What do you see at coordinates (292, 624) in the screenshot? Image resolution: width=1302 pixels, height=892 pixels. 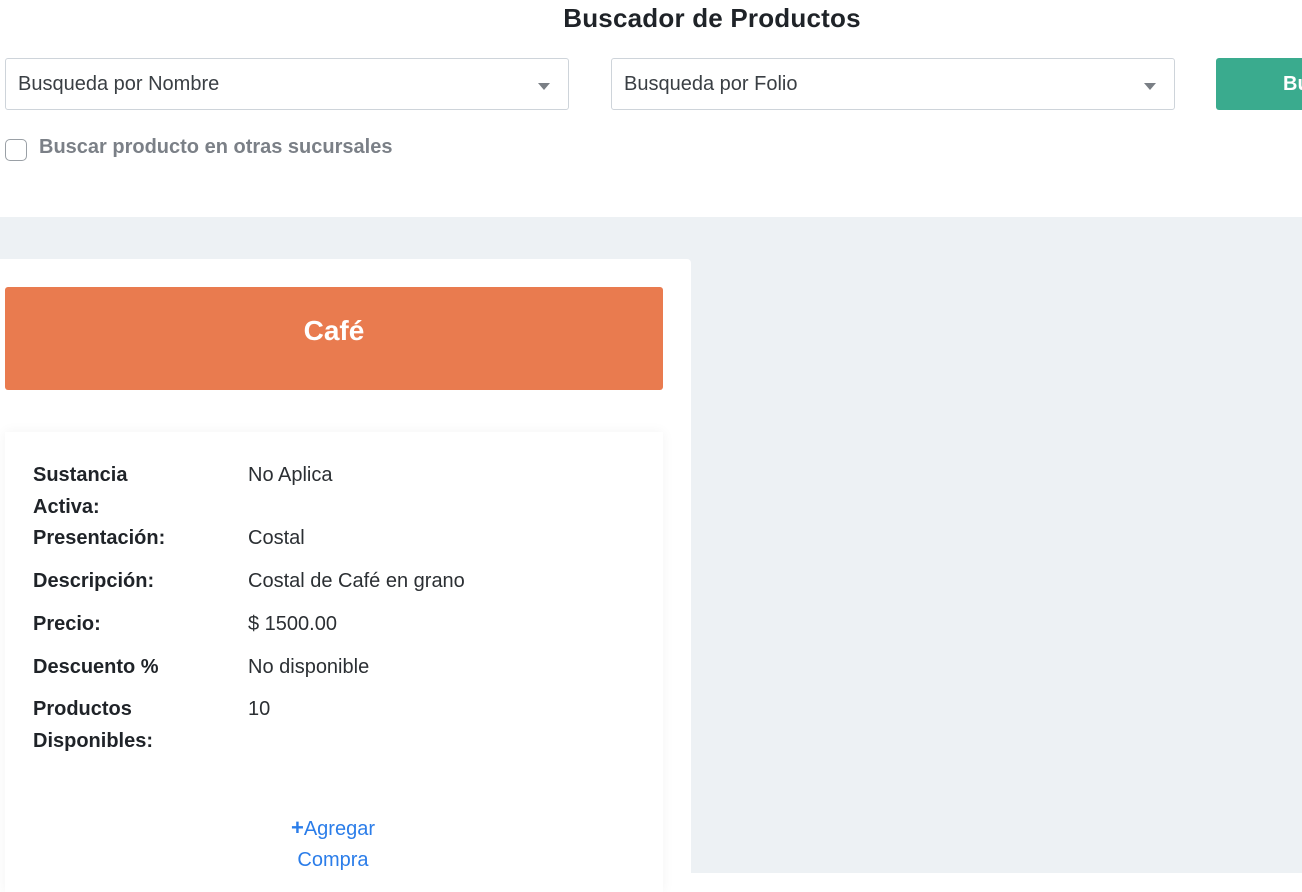 I see `detail-value: $ 1500.00` at bounding box center [292, 624].